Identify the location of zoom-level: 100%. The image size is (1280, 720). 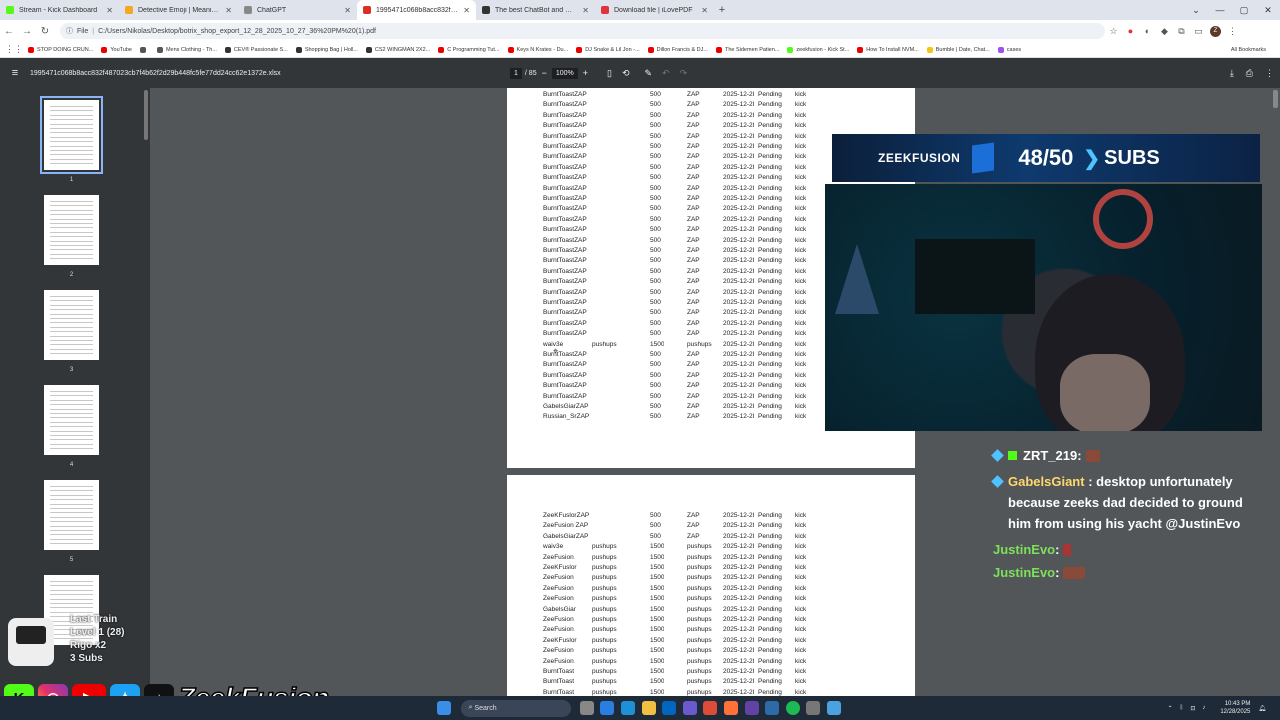
(564, 73).